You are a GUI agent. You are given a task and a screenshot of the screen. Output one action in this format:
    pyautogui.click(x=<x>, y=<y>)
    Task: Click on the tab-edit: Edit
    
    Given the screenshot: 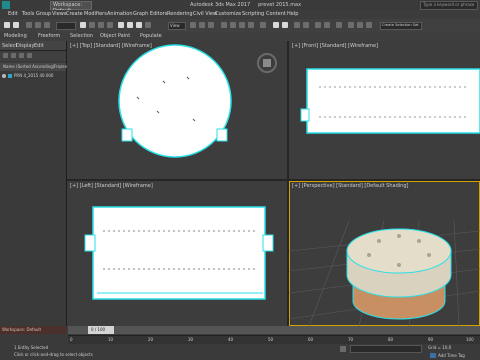 What is the action you would take?
    pyautogui.click(x=39, y=46)
    